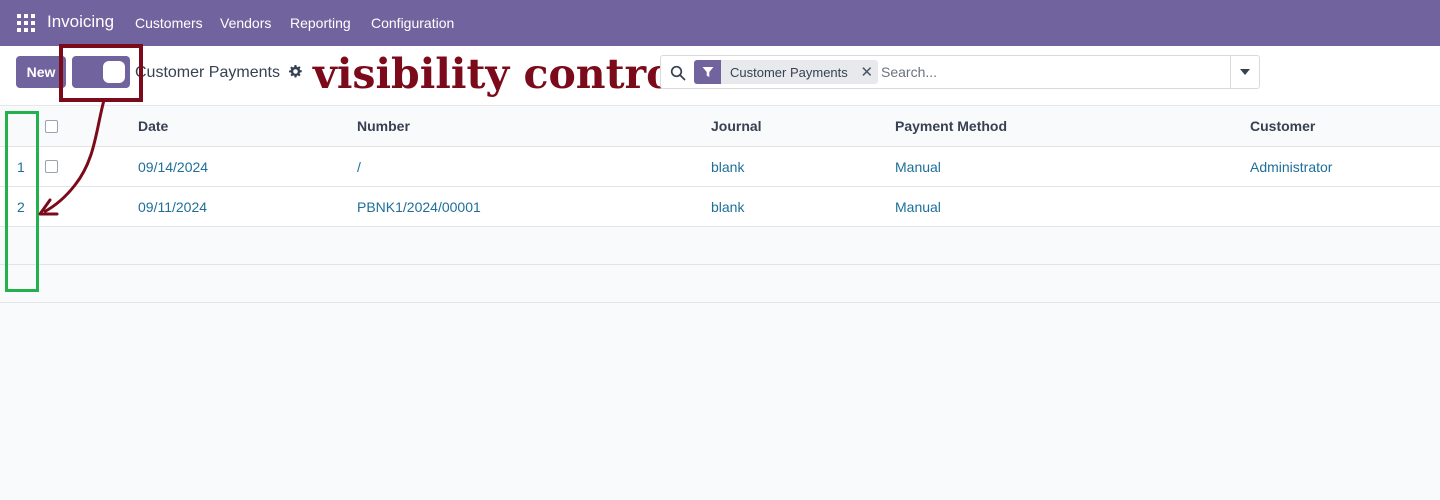 The image size is (1440, 500). I want to click on menu-customers: Customers, so click(169, 23).